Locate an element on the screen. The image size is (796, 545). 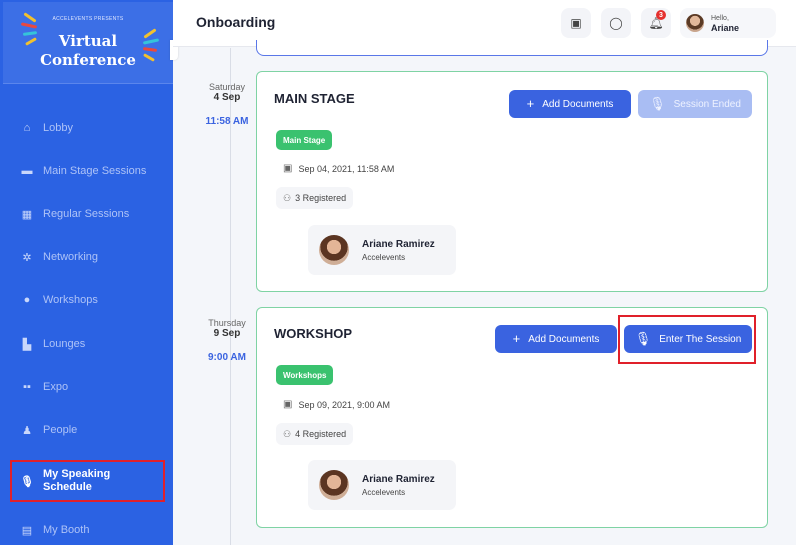
sidebar-item-regular-sessions: ▦ Regular Sessions is located at coordinates (86, 214).